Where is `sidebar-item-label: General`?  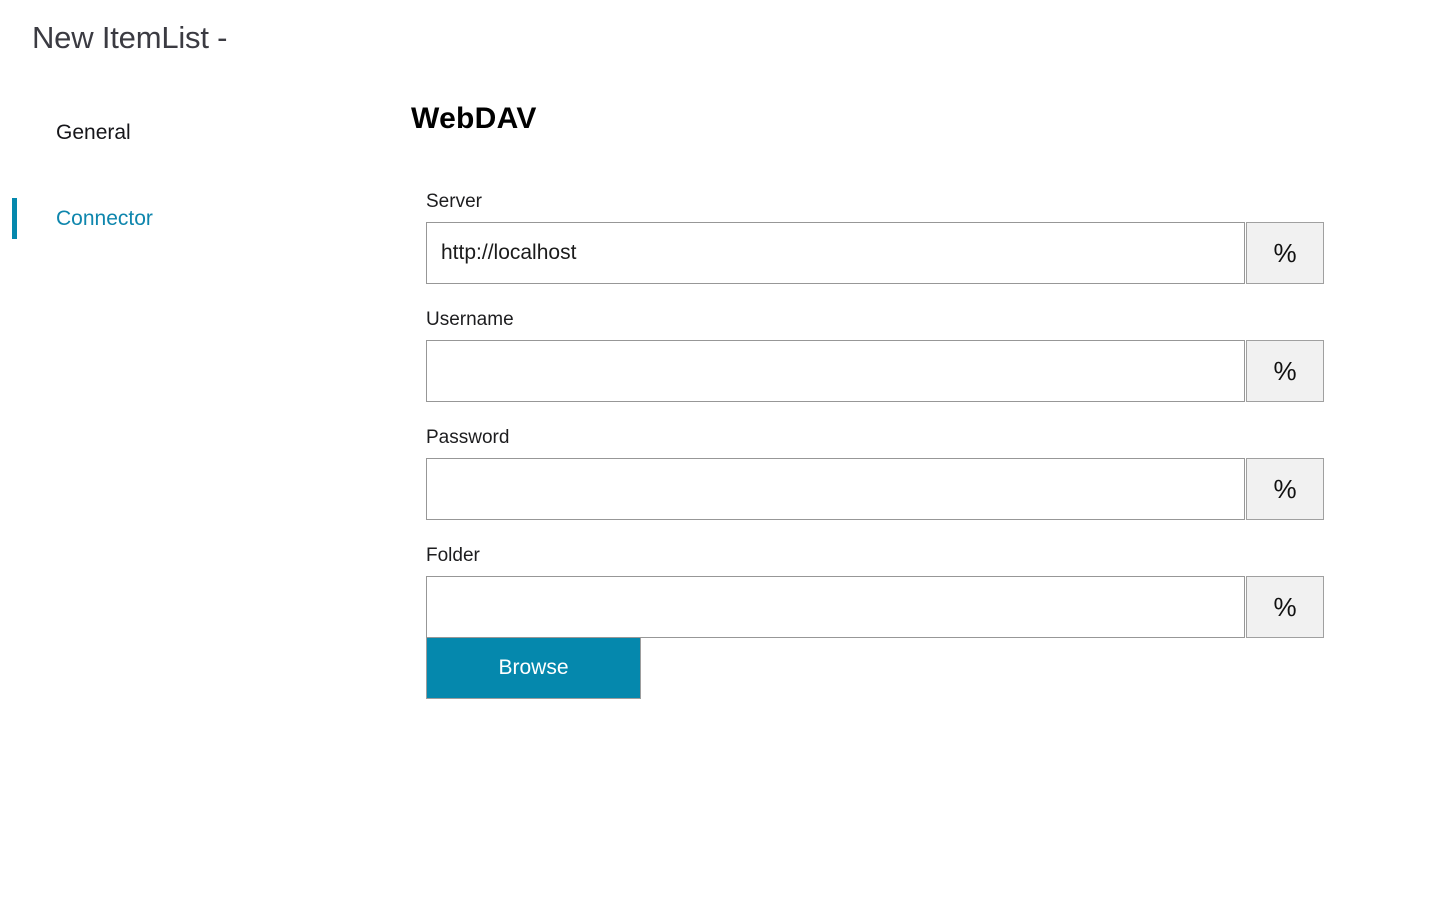
sidebar-item-label: General is located at coordinates (93, 132).